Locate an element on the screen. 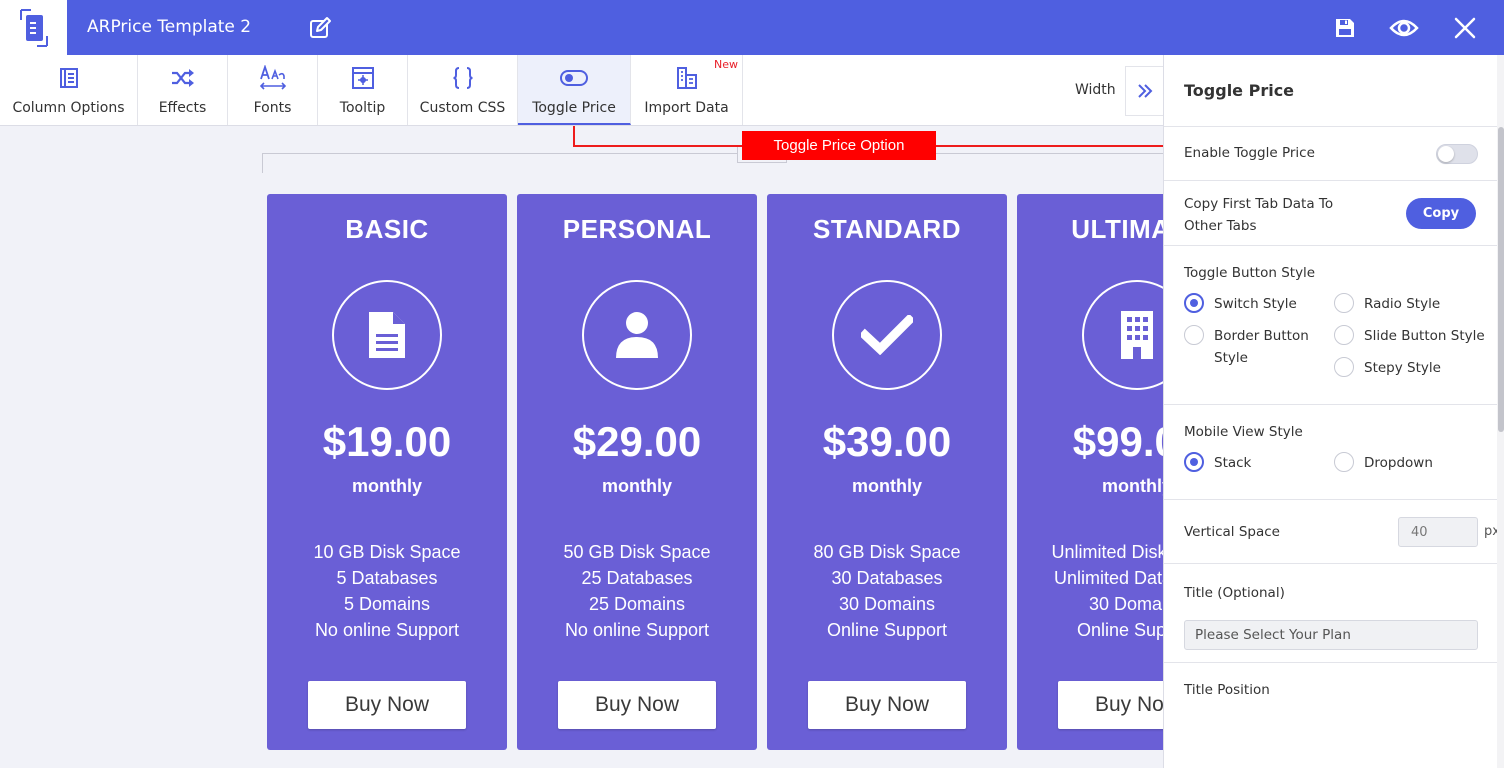  title-position-label: Title Position is located at coordinates (1227, 690).